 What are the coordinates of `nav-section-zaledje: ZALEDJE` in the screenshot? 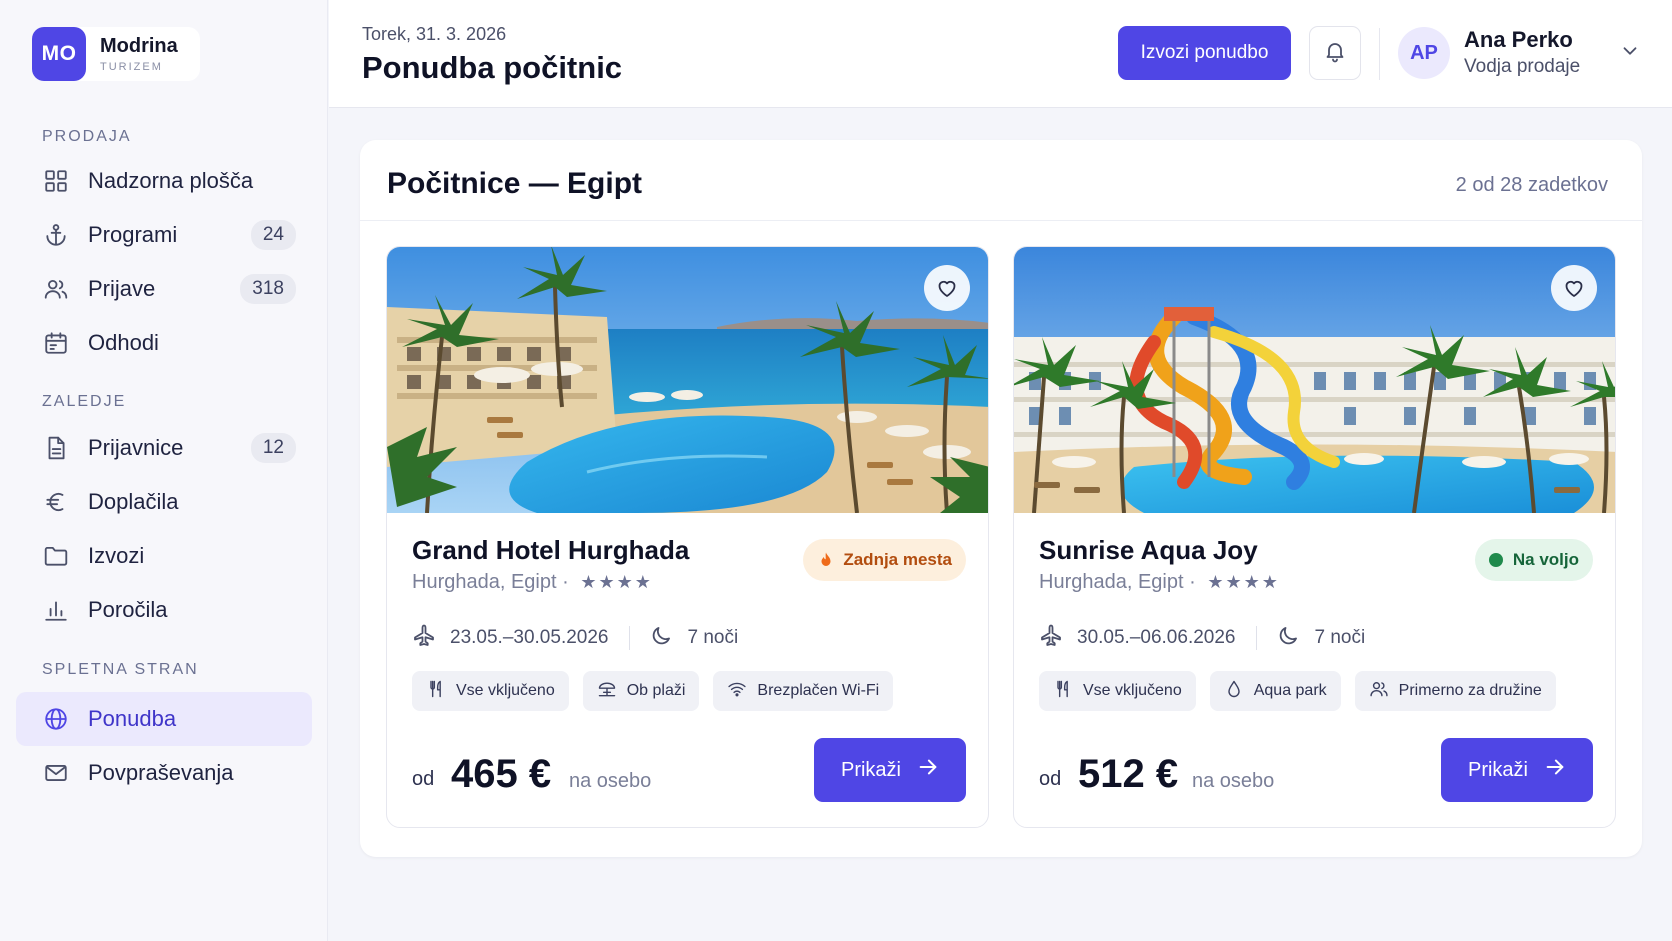 It's located at (84, 401).